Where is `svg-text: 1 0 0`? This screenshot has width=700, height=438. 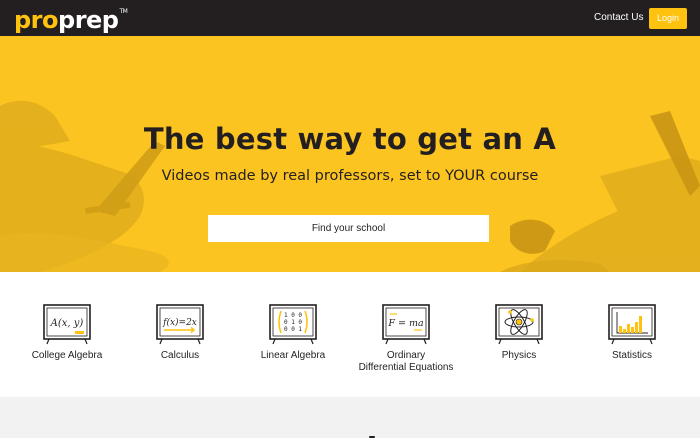
svg-text: 1 0 0 is located at coordinates (293, 315).